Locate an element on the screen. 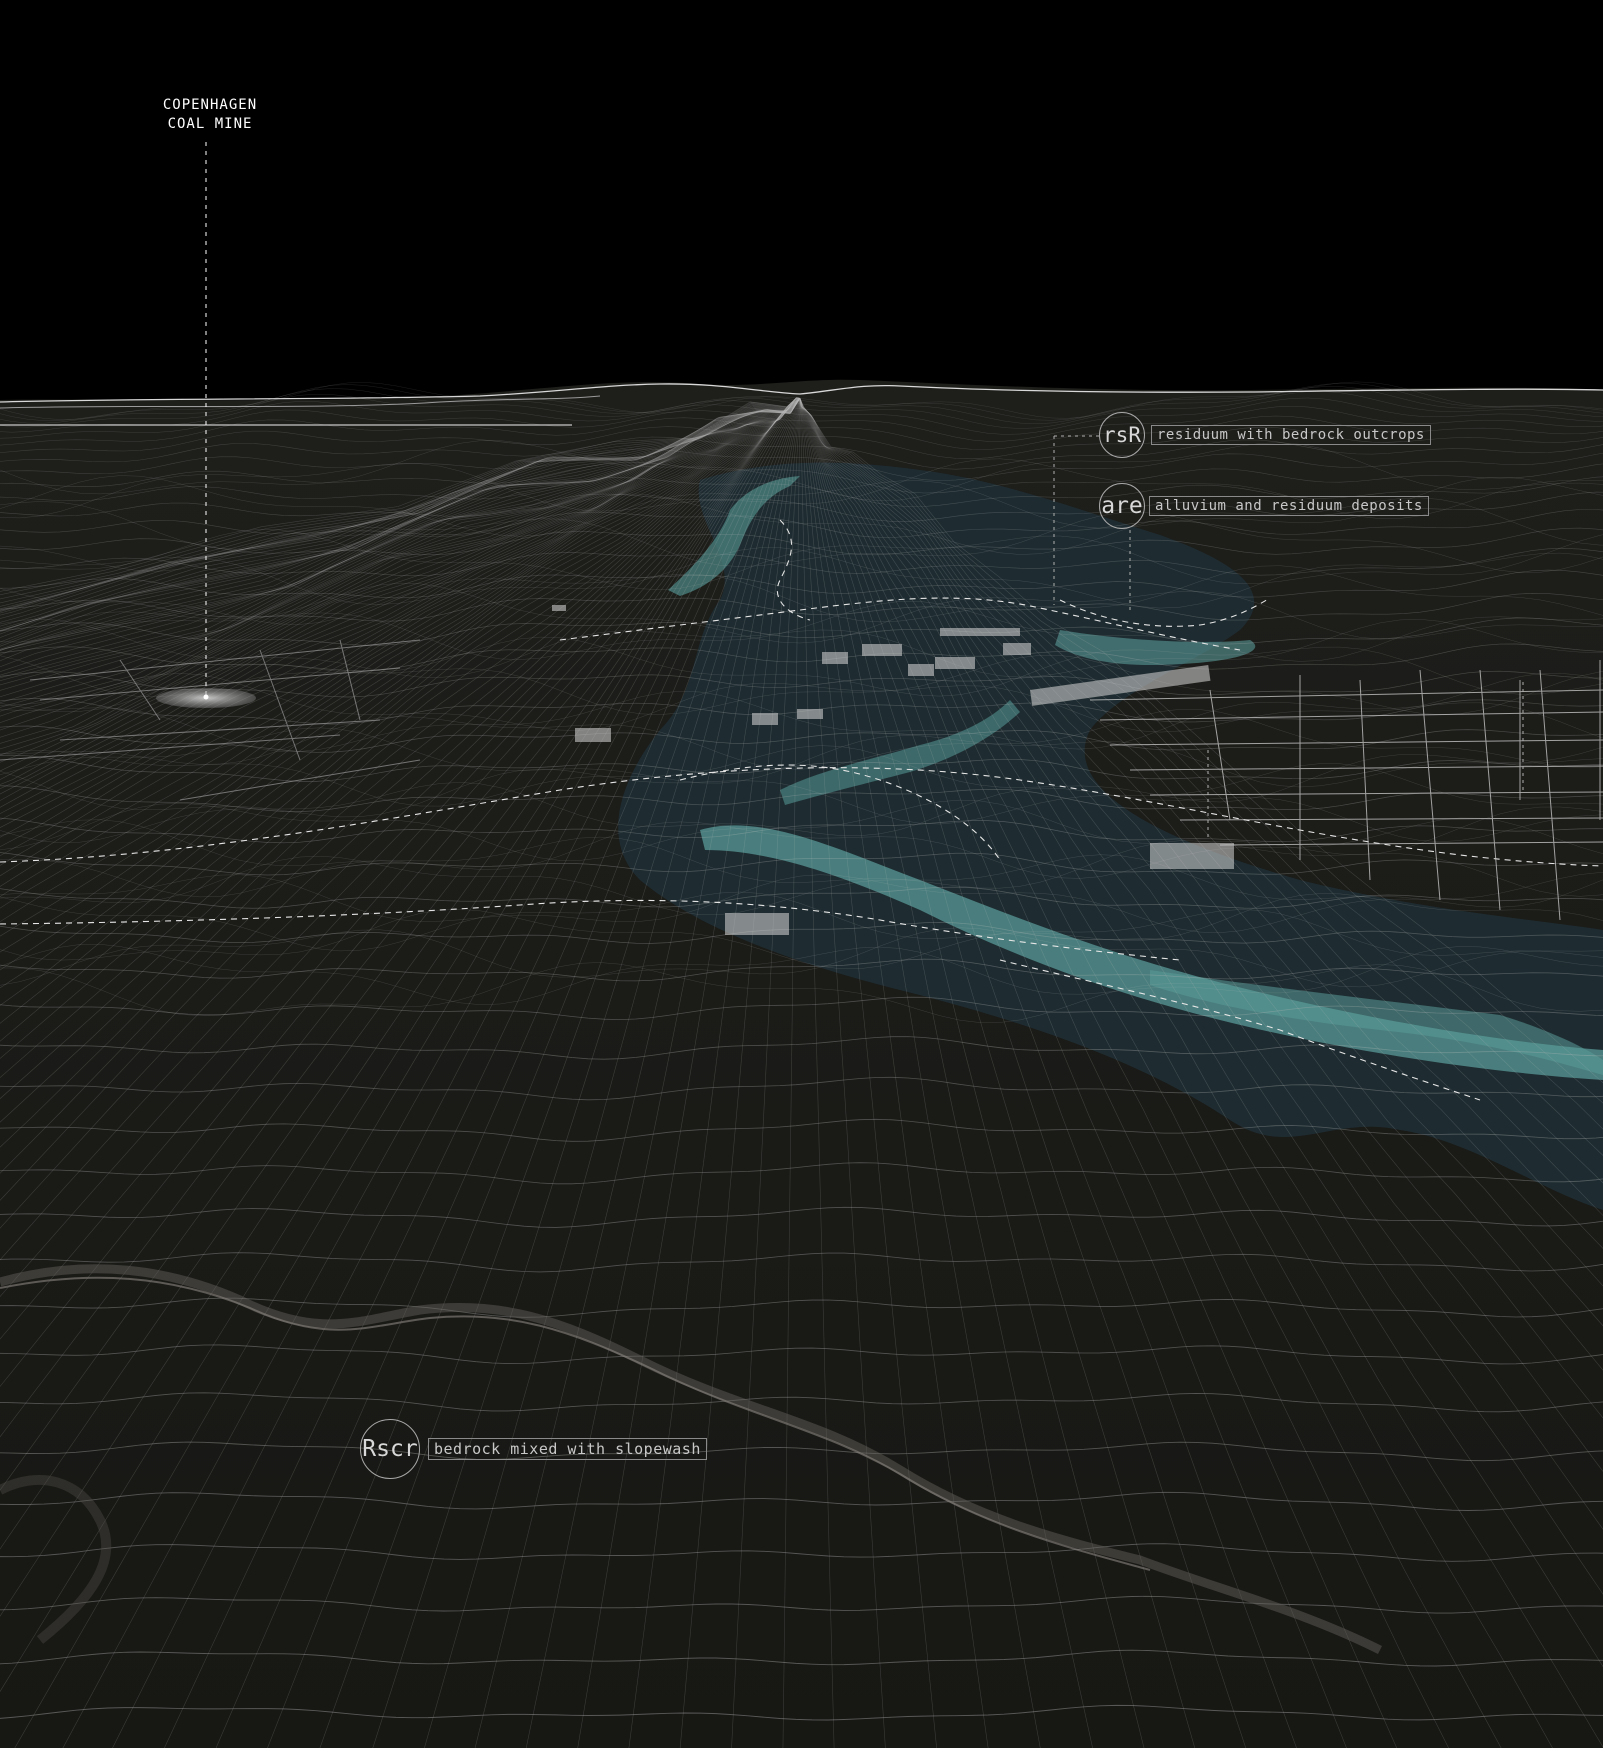  legend-item-rscr: Rscr bedrock mixed with slopewash is located at coordinates (533, 1449).